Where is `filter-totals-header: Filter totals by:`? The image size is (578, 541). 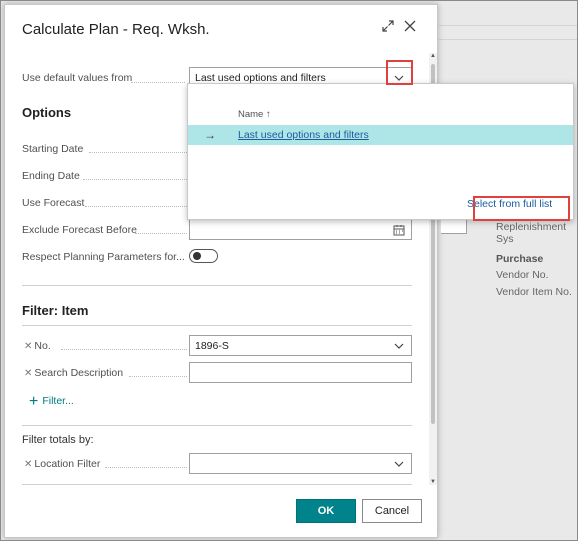
filter-totals-header: Filter totals by: is located at coordinates (58, 440).